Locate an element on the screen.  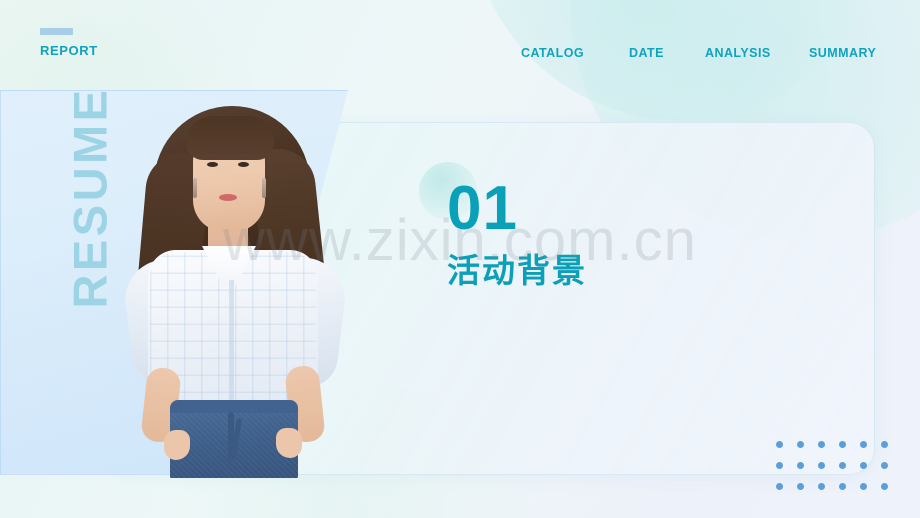
section-content-block: 01 活动背景 is located at coordinates (503, 226).